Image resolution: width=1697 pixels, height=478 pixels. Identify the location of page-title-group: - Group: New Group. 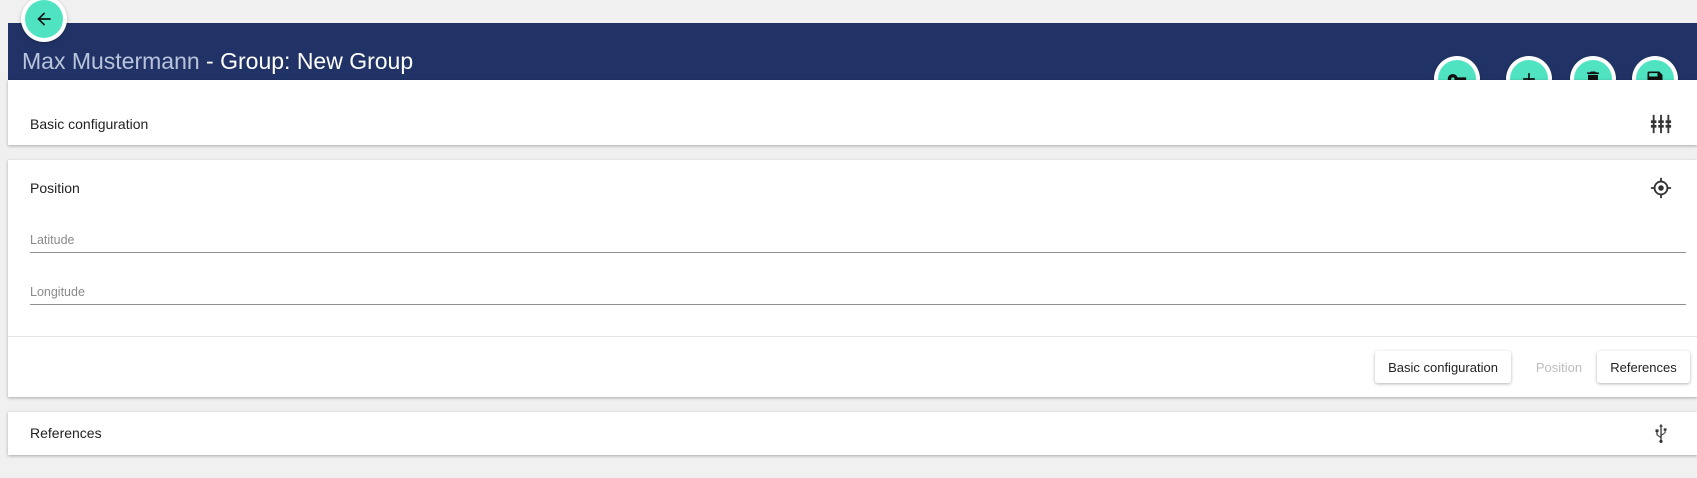
(306, 61).